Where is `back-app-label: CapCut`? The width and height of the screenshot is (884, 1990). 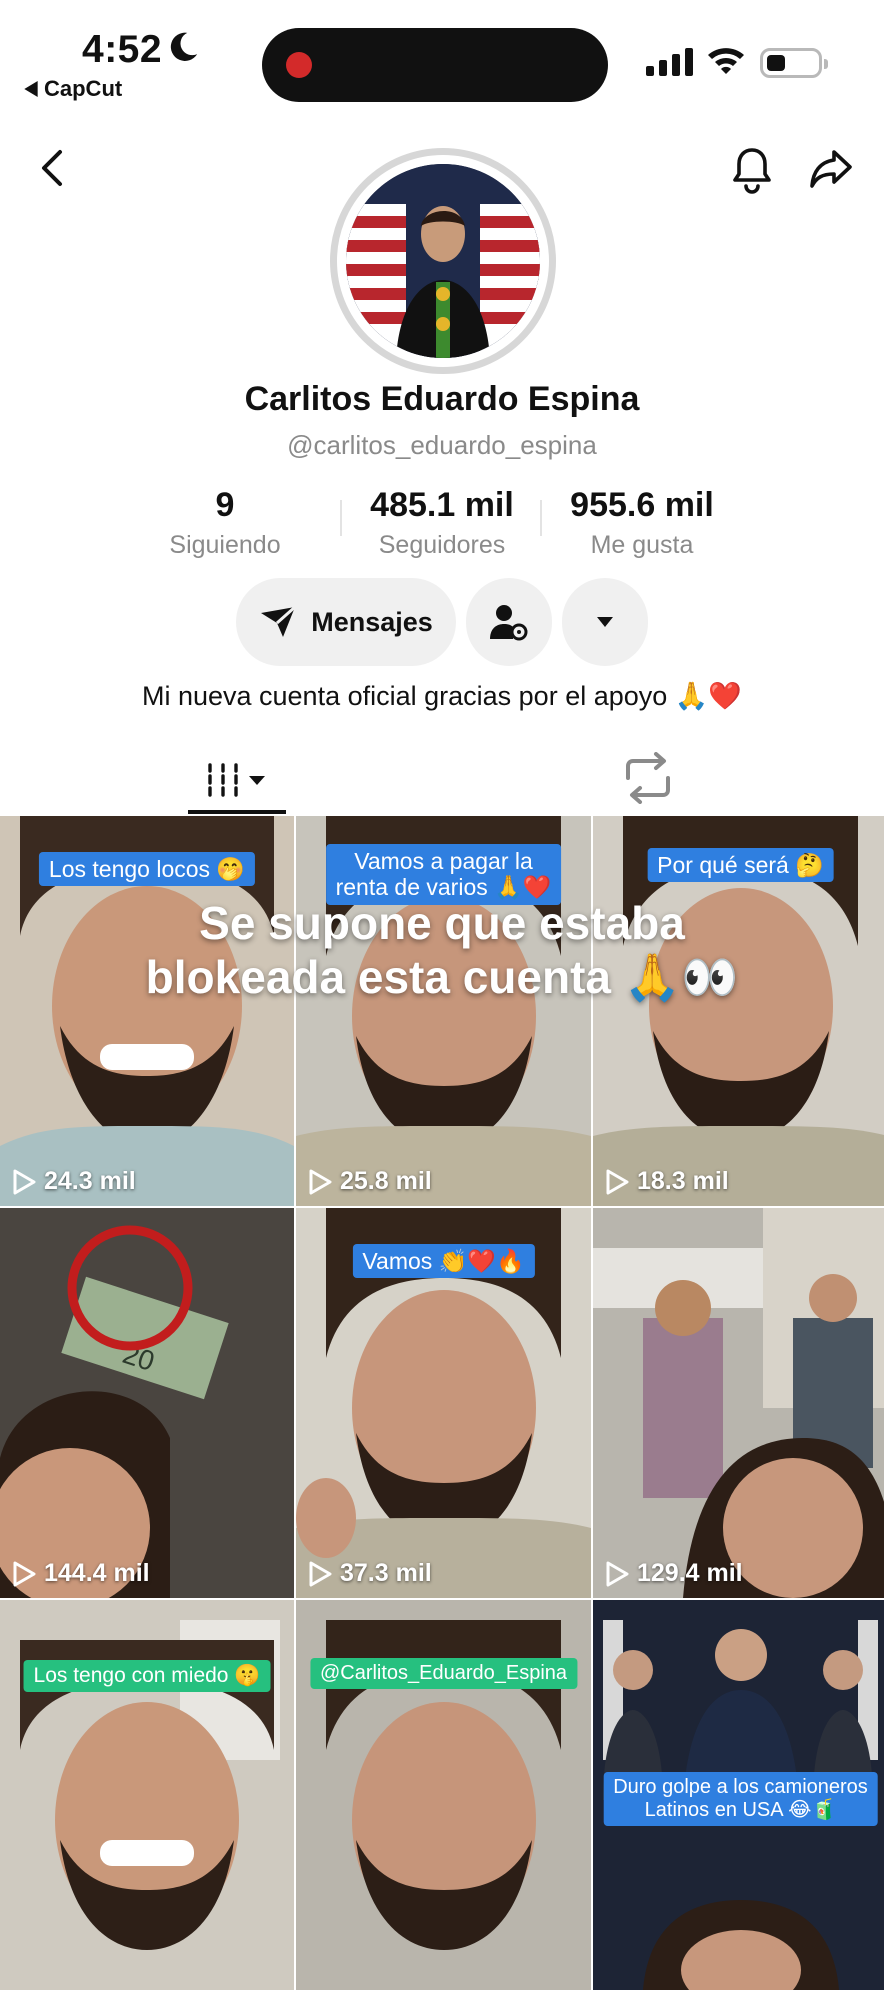
back-app-label: CapCut is located at coordinates (83, 88).